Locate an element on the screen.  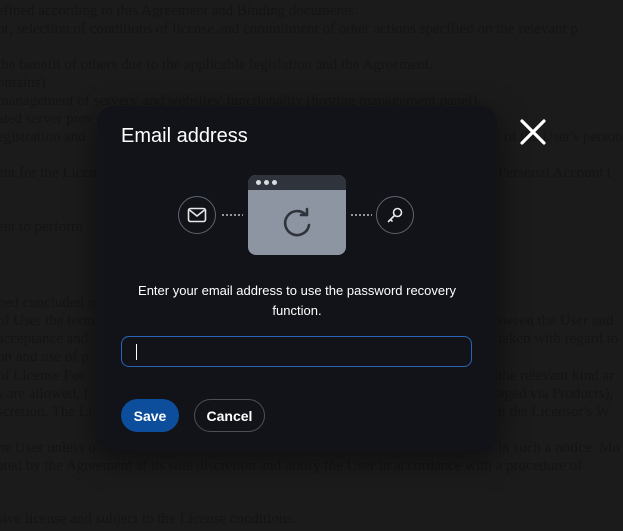
refresh-icon is located at coordinates (297, 221).